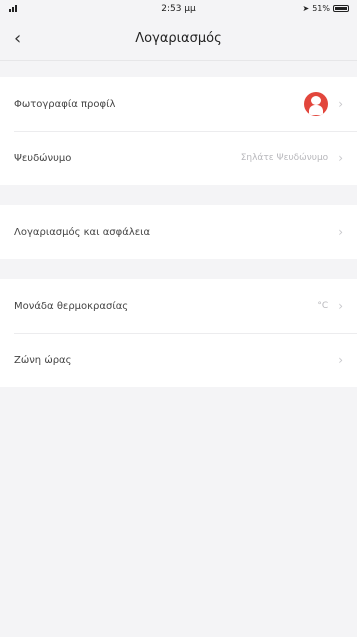  I want to click on row-label: Φωτογραφία προφίλ, so click(65, 104).